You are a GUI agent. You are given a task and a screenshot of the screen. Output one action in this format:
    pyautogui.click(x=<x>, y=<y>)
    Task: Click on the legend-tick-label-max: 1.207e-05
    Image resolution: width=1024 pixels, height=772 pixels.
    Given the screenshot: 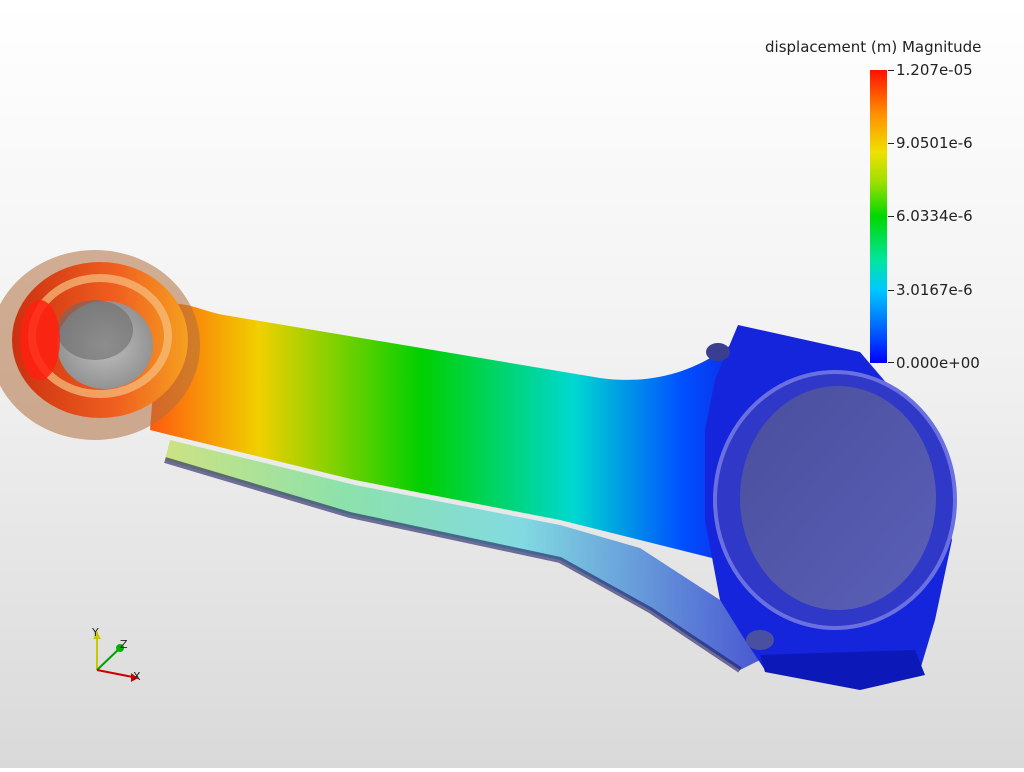 What is the action you would take?
    pyautogui.click(x=934, y=70)
    